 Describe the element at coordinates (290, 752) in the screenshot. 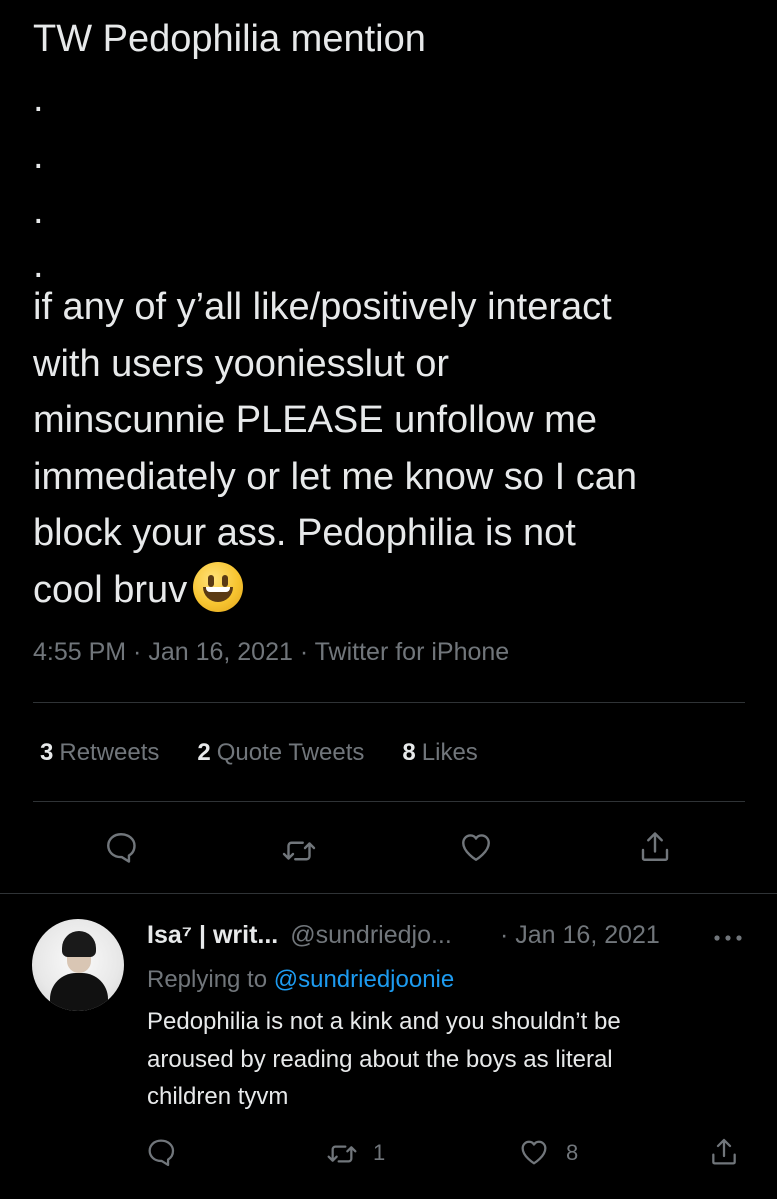

I see `quotes-label: Quote Tweets` at that location.